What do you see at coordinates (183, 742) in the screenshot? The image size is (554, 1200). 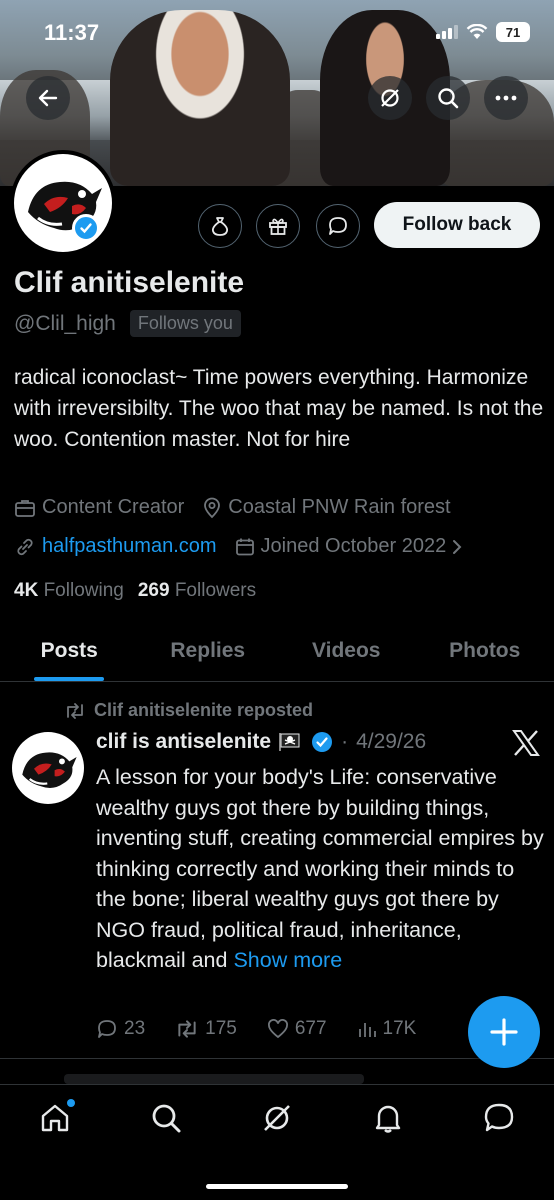 I see `post-author-name: clif is antiselenite` at bounding box center [183, 742].